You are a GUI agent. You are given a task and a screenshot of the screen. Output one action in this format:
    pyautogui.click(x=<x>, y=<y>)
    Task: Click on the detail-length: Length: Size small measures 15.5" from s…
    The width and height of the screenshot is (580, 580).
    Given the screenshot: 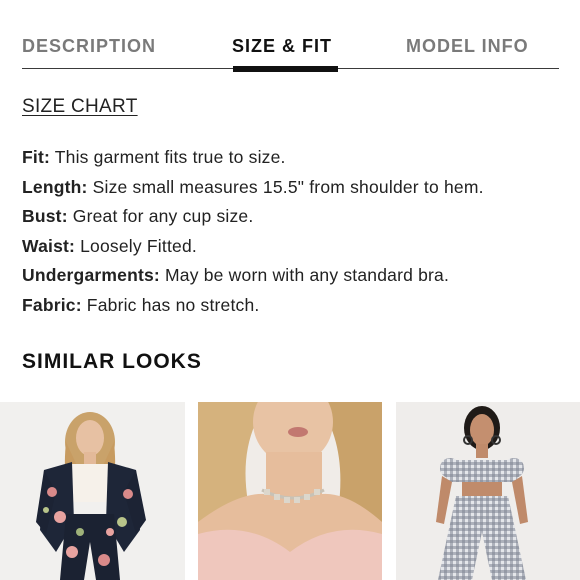 What is the action you would take?
    pyautogui.click(x=297, y=192)
    